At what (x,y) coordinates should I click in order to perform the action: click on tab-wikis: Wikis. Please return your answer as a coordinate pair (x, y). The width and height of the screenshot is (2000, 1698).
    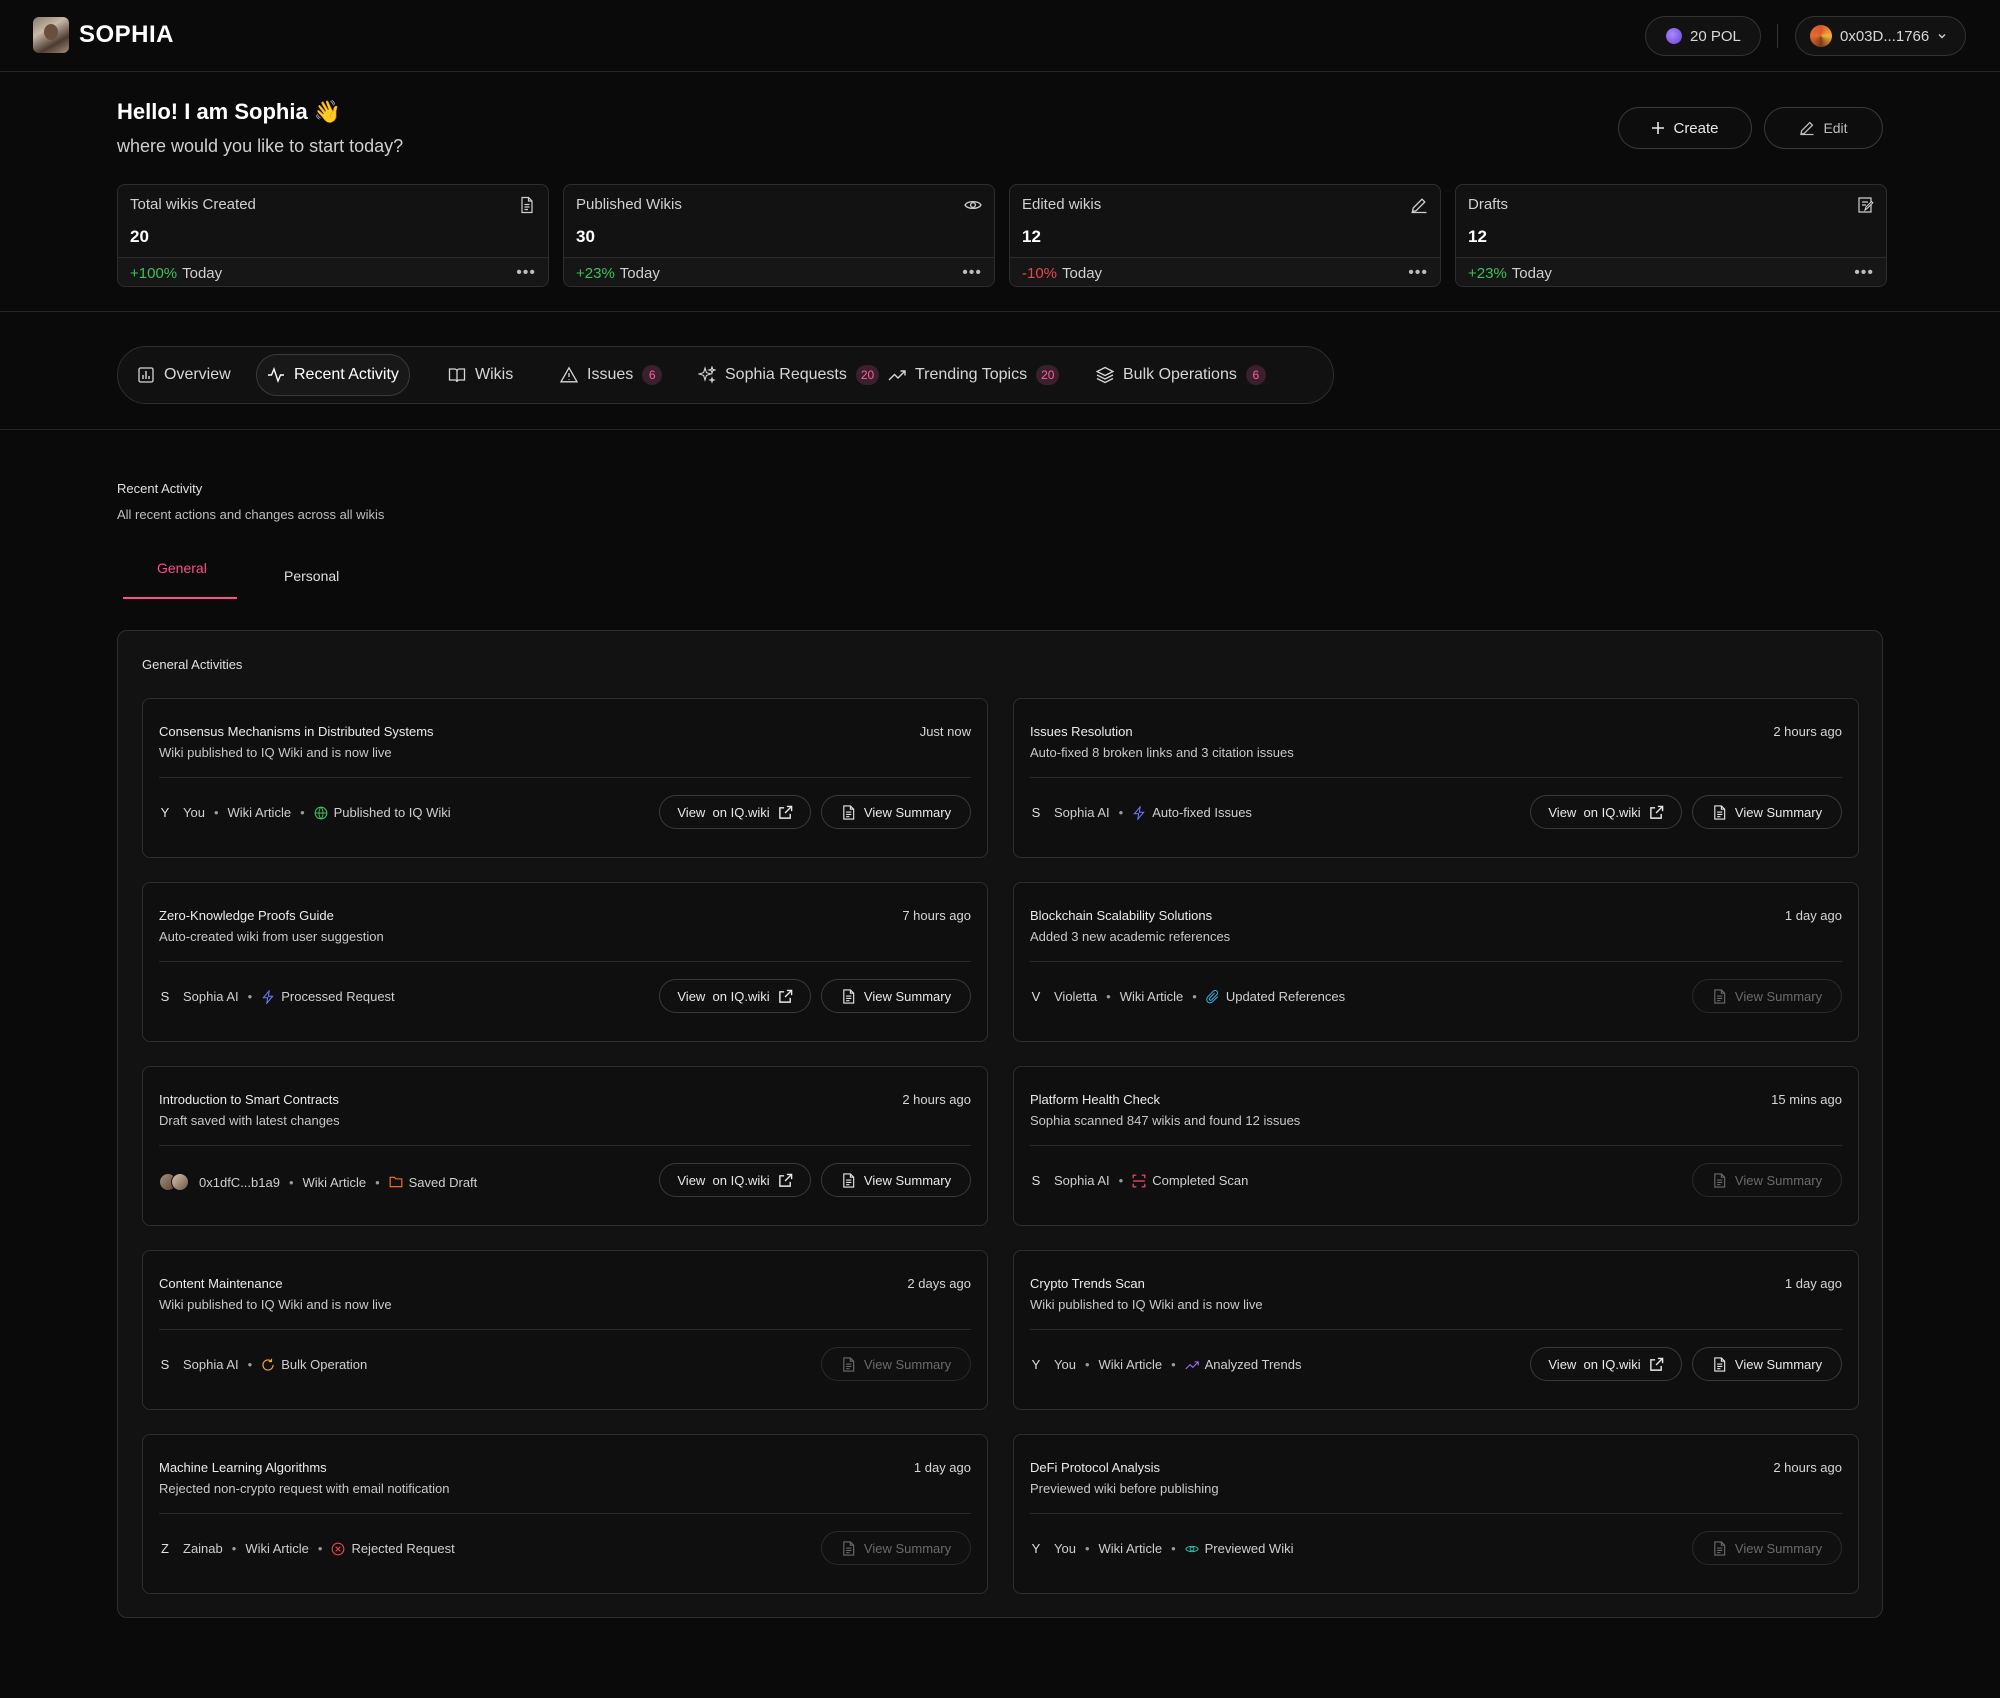
    Looking at the image, I should click on (480, 375).